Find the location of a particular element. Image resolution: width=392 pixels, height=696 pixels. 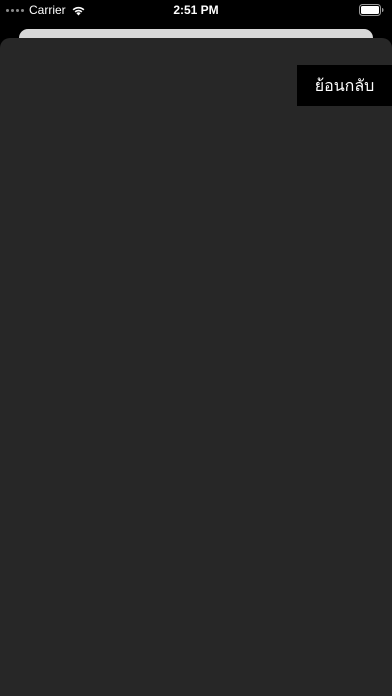

back-button: ย้อนกลับ is located at coordinates (344, 85).